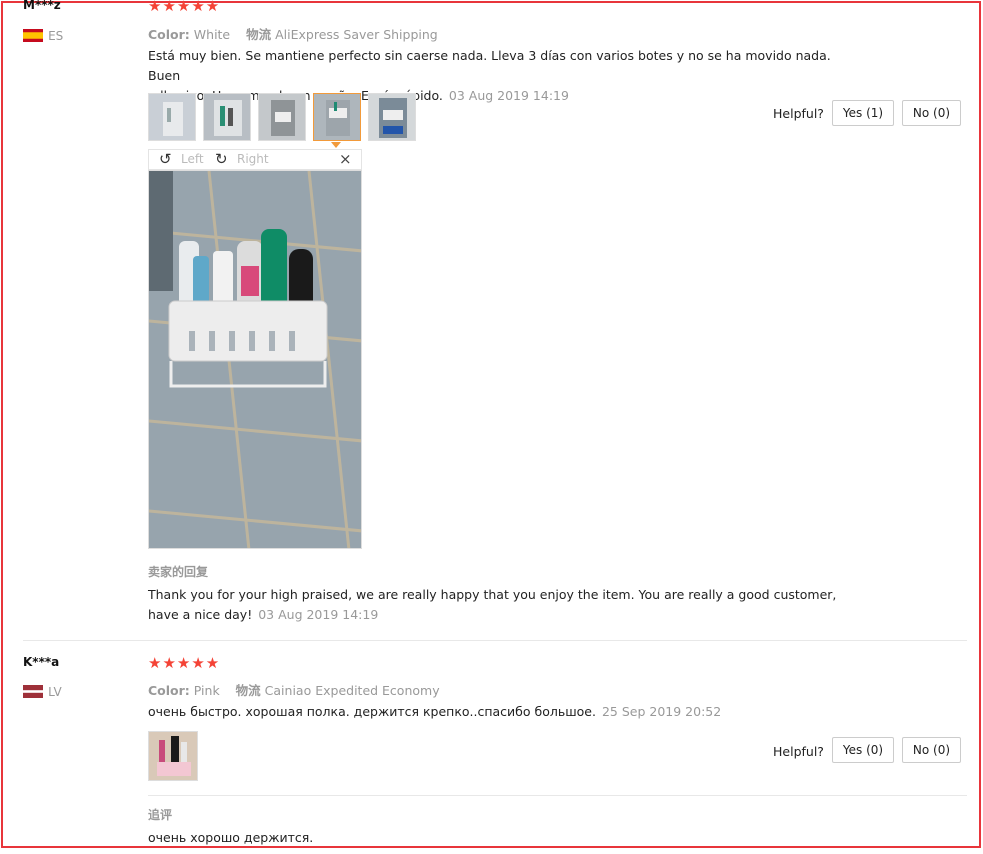  What do you see at coordinates (356, 34) in the screenshot?
I see `shipping-value: AliExpress Saver Shipping` at bounding box center [356, 34].